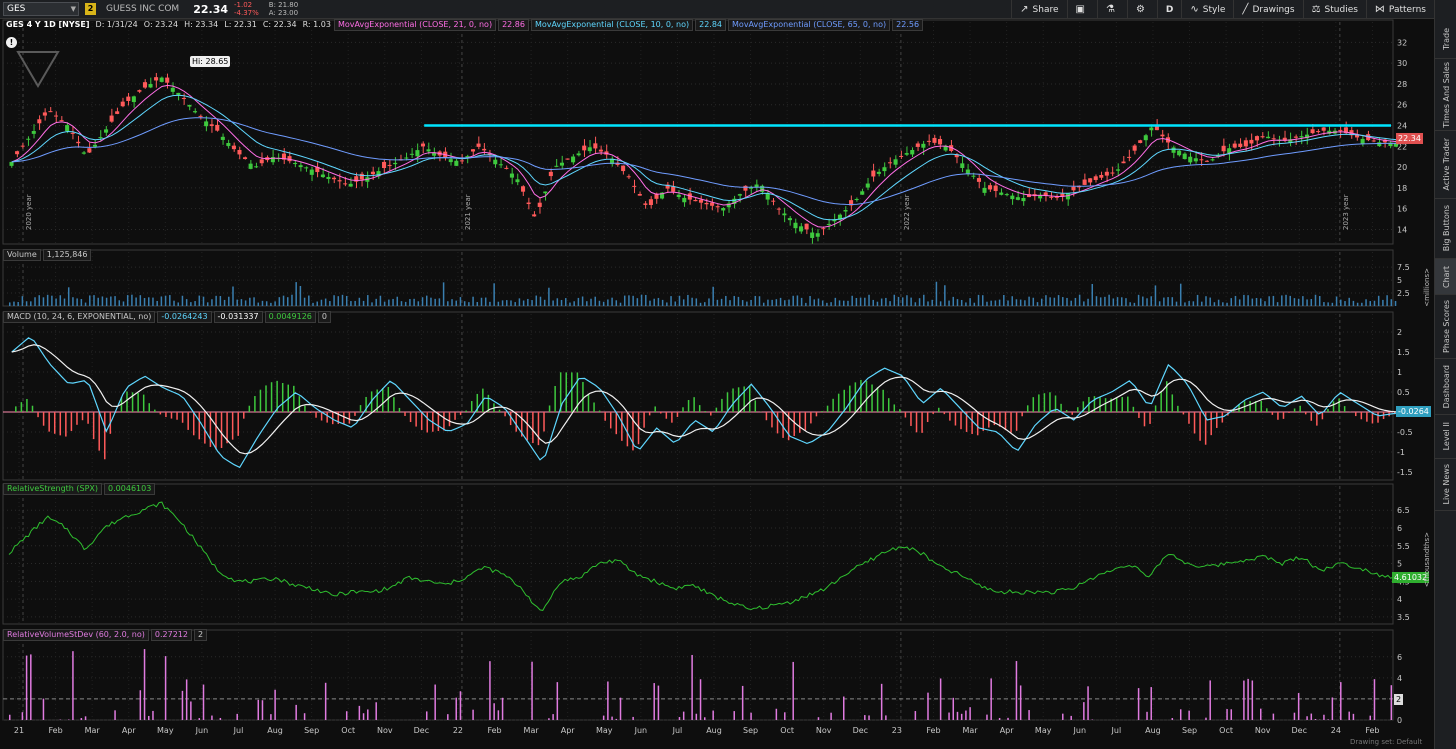 The image size is (1456, 749). I want to click on tab-times-and-sales: Times And Sales, so click(1445, 95).